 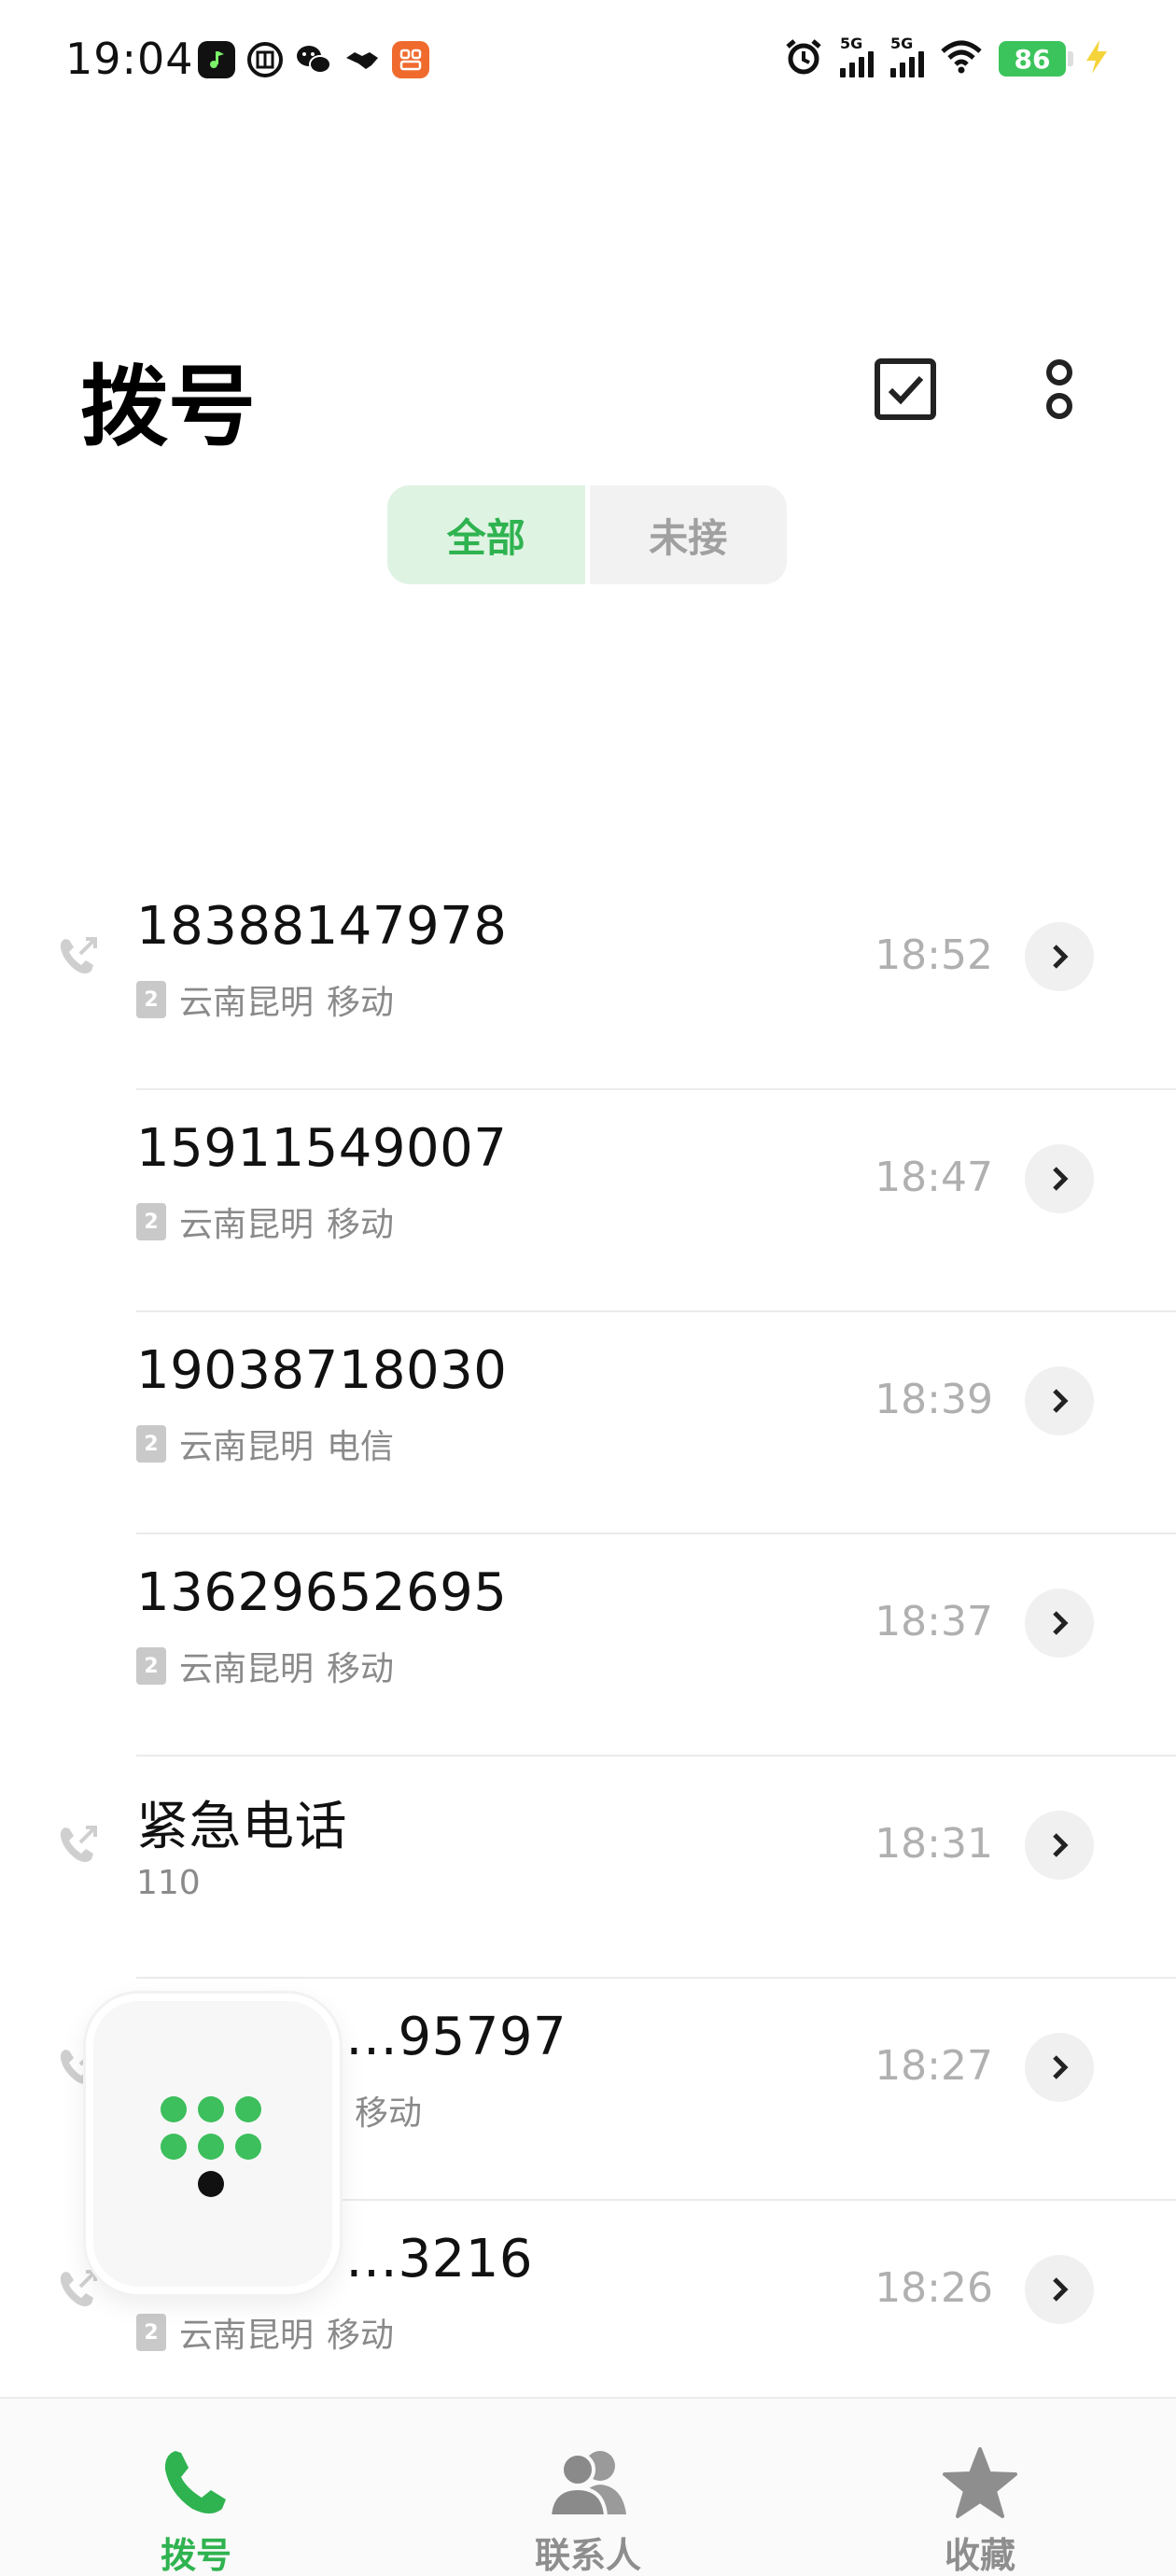 I want to click on call-log-row: 19038718030 2 云南昆明 电信 18:39, so click(x=588, y=1423).